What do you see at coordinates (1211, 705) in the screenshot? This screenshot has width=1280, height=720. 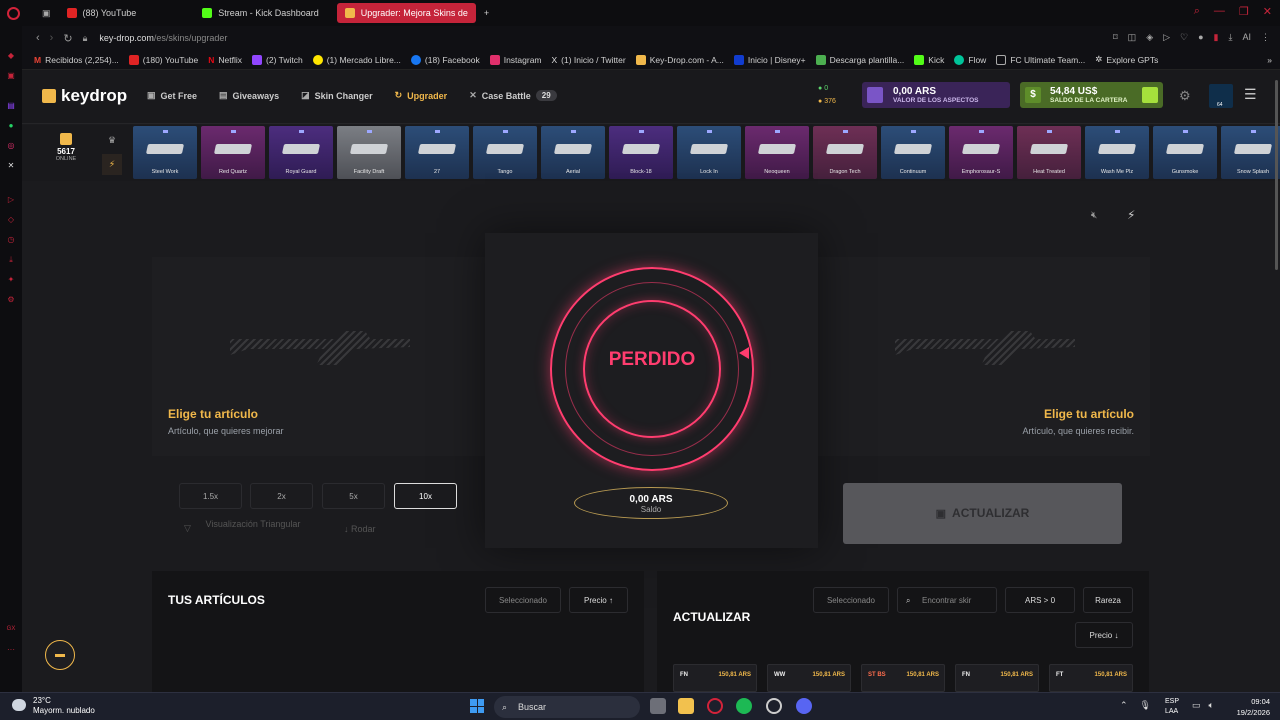 I see `volume-icon: 🔈︎` at bounding box center [1211, 705].